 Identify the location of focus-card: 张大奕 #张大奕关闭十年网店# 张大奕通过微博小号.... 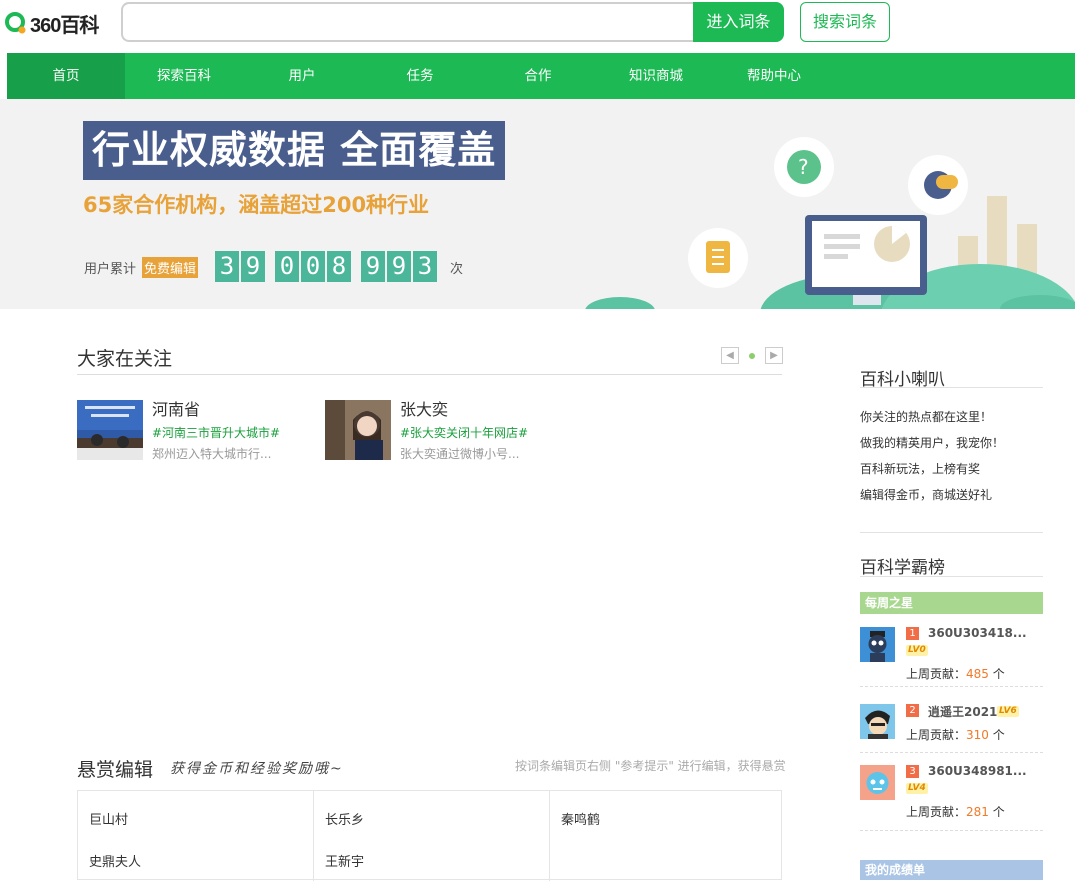
(426, 431).